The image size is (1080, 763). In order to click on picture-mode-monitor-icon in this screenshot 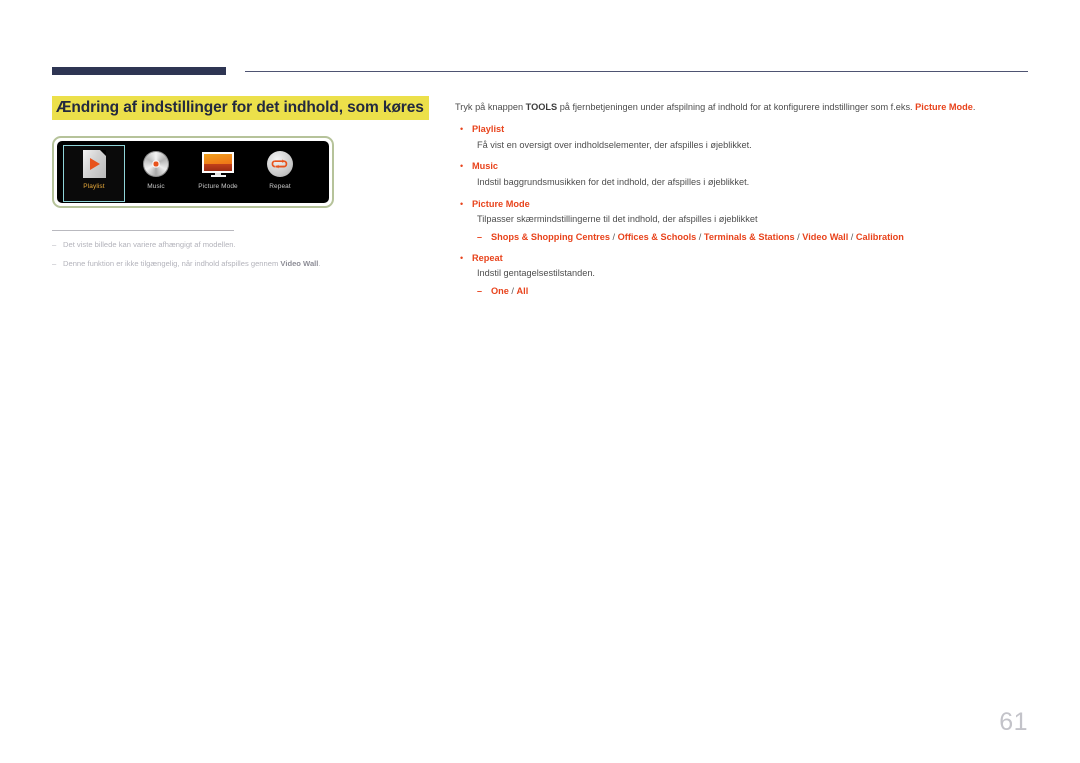, I will do `click(218, 164)`.